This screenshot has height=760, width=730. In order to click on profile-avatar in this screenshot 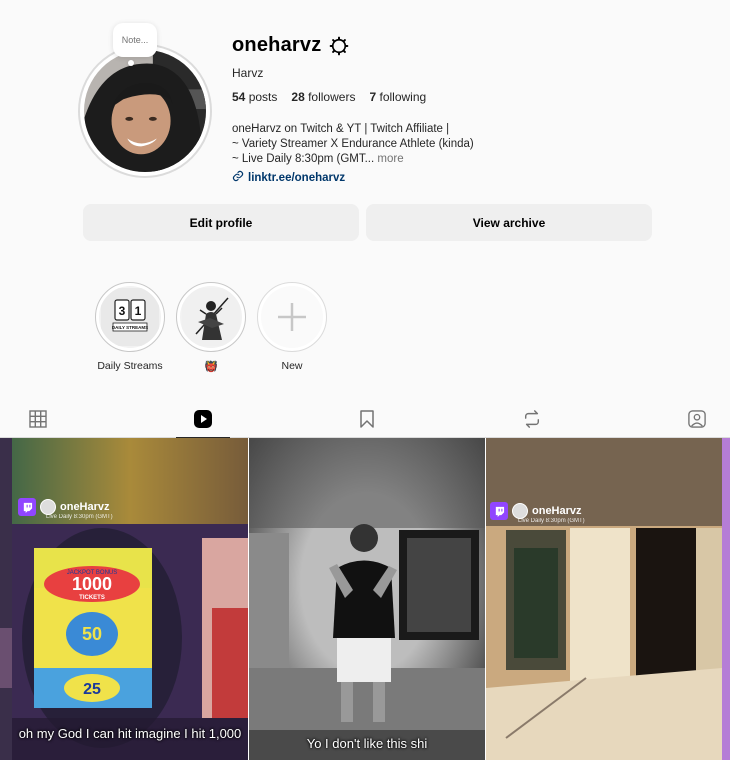, I will do `click(145, 111)`.